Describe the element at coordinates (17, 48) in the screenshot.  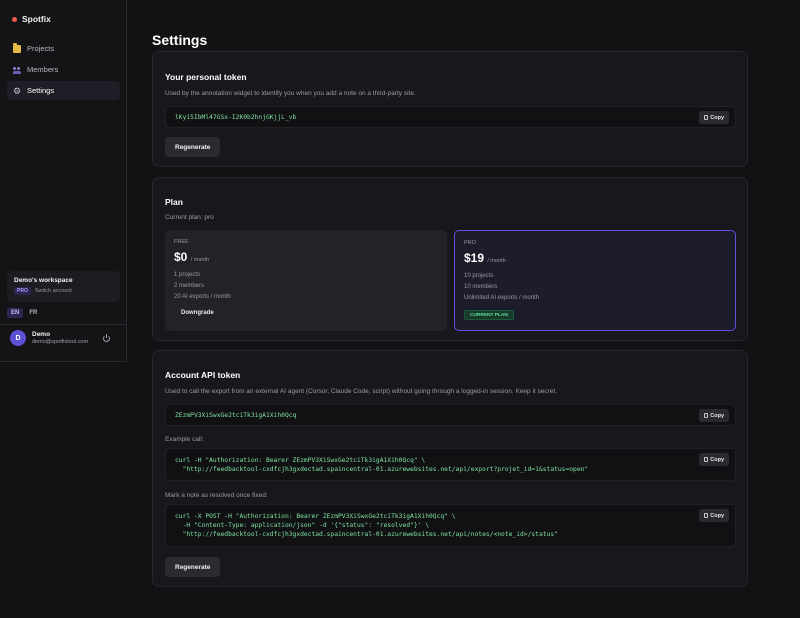
I see `folder-icon` at that location.